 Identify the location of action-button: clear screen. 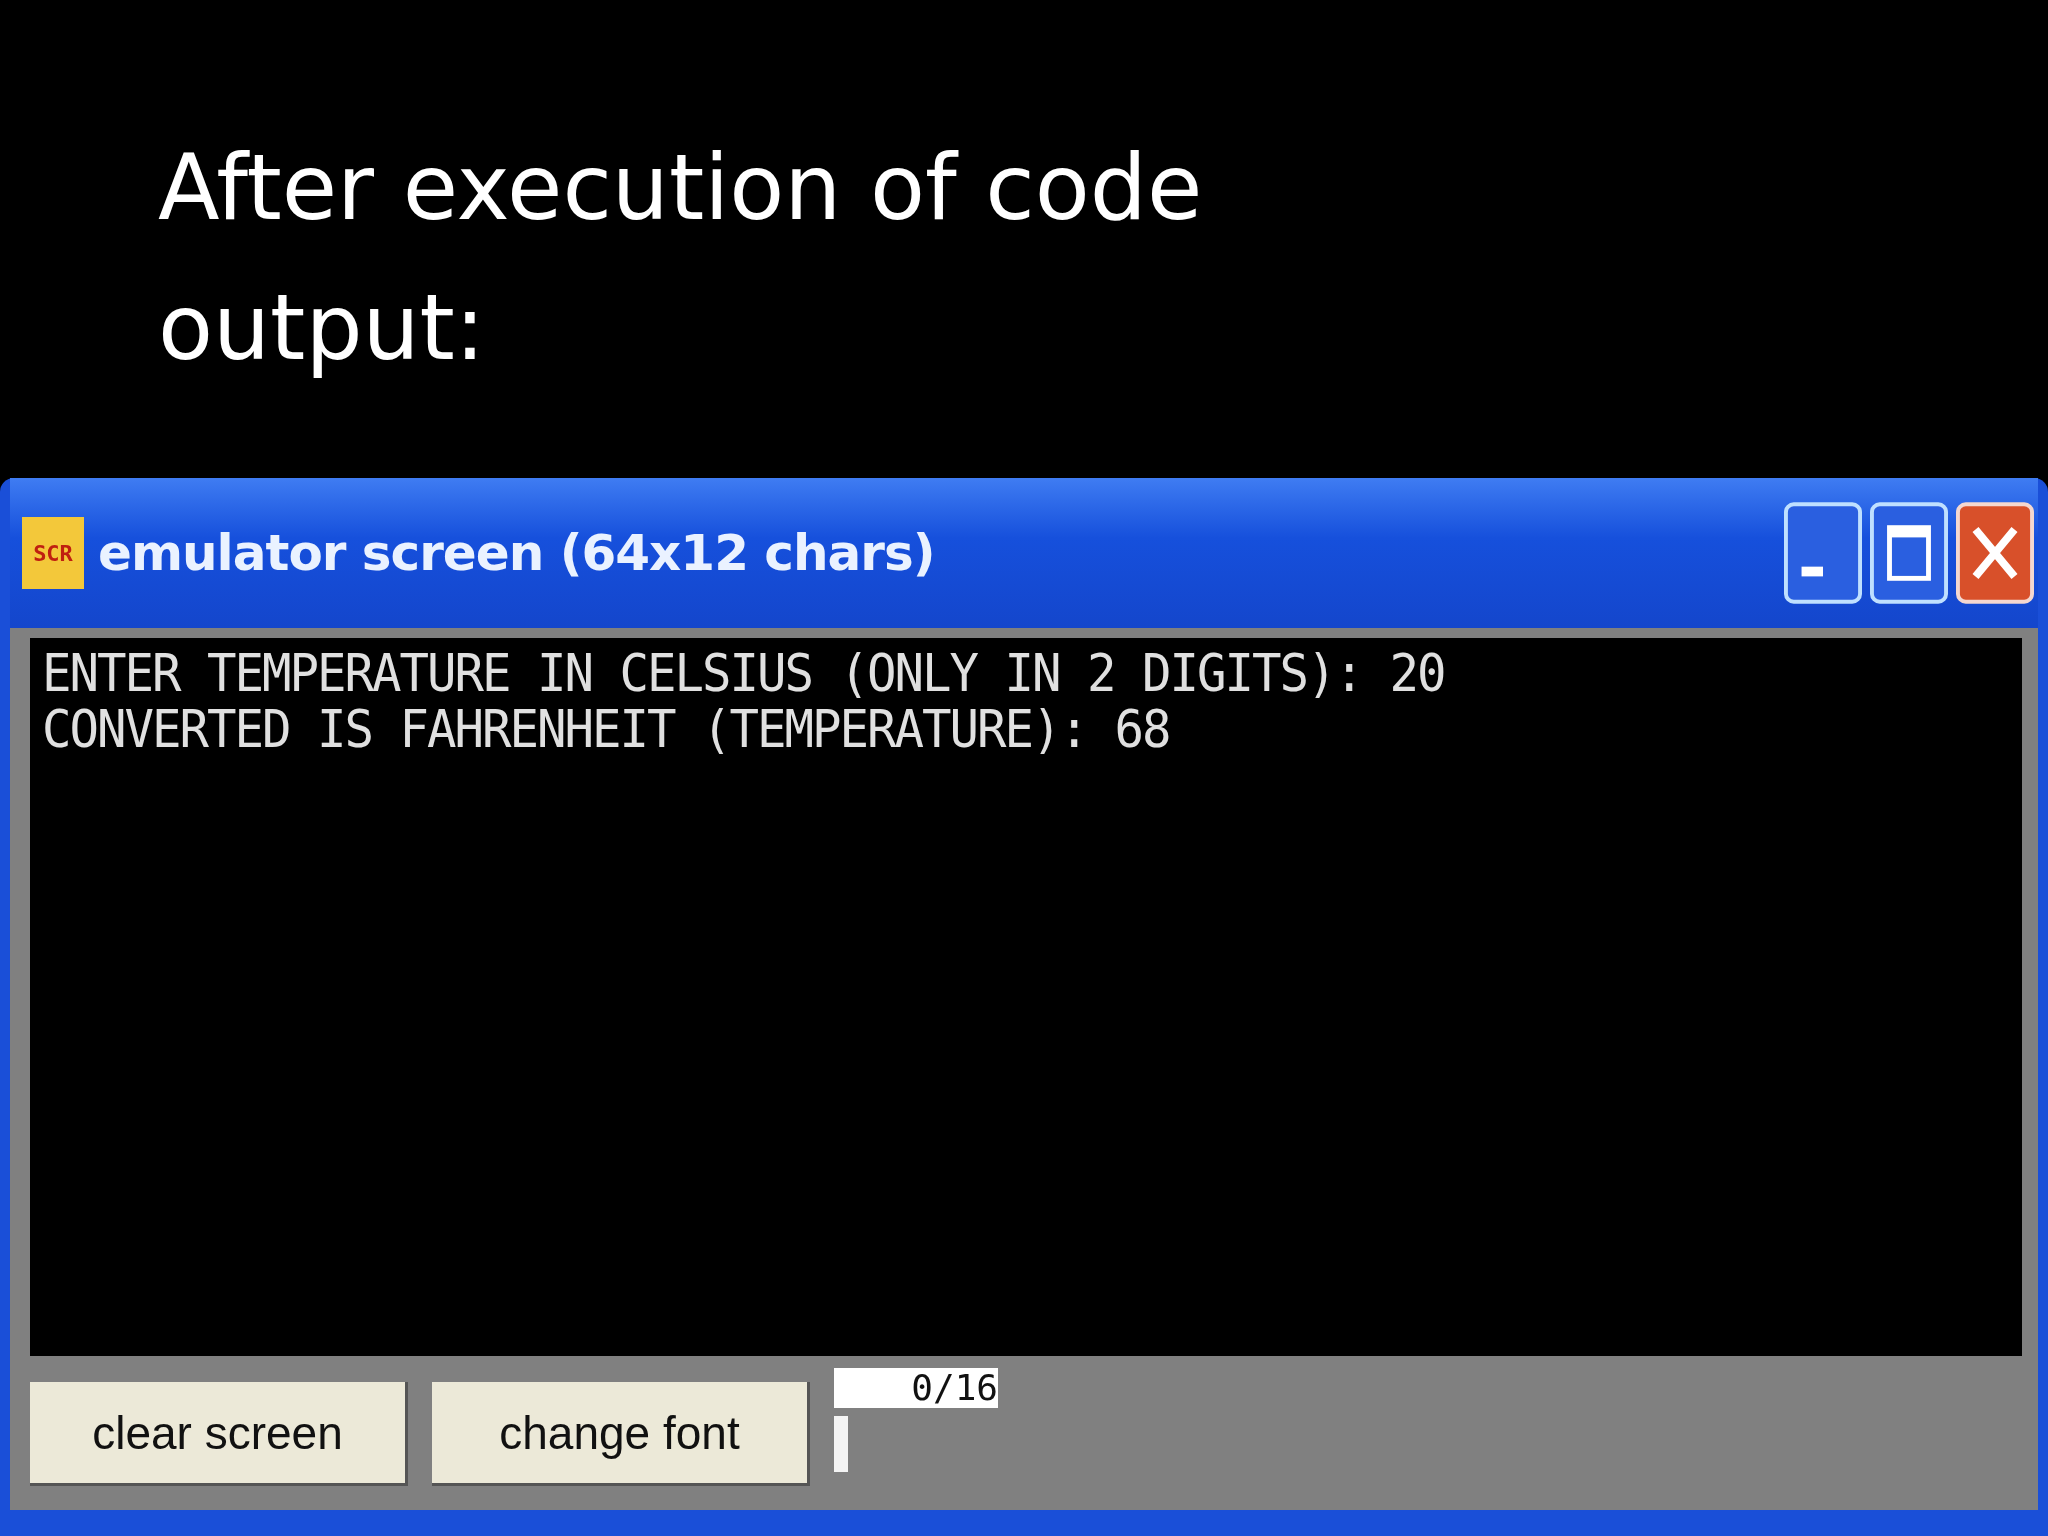
(219, 1434).